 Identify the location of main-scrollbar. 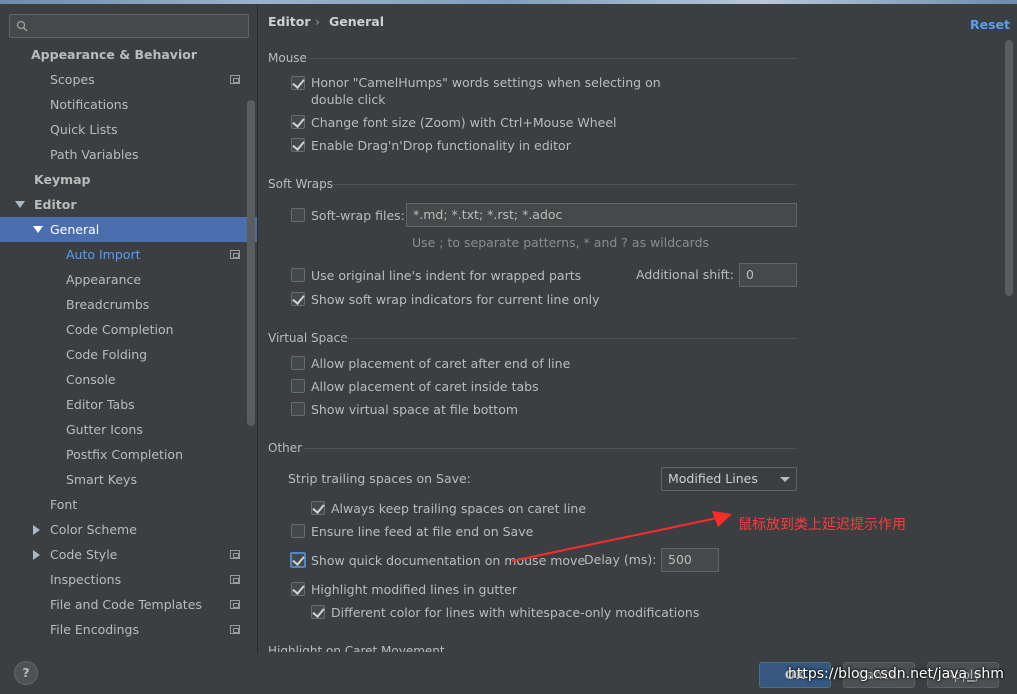
(1009, 168).